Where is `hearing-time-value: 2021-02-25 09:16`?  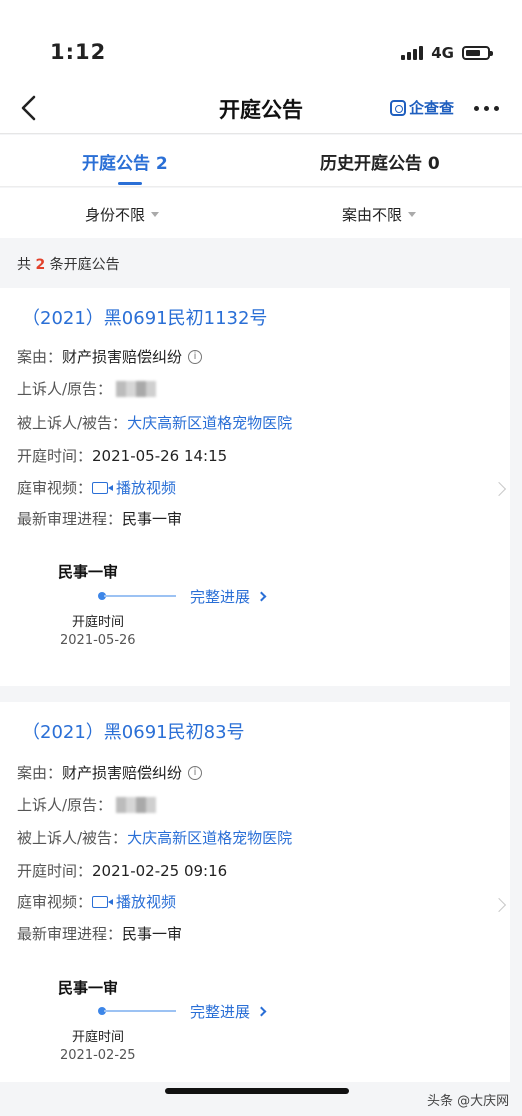
hearing-time-value: 2021-02-25 09:16 is located at coordinates (160, 870).